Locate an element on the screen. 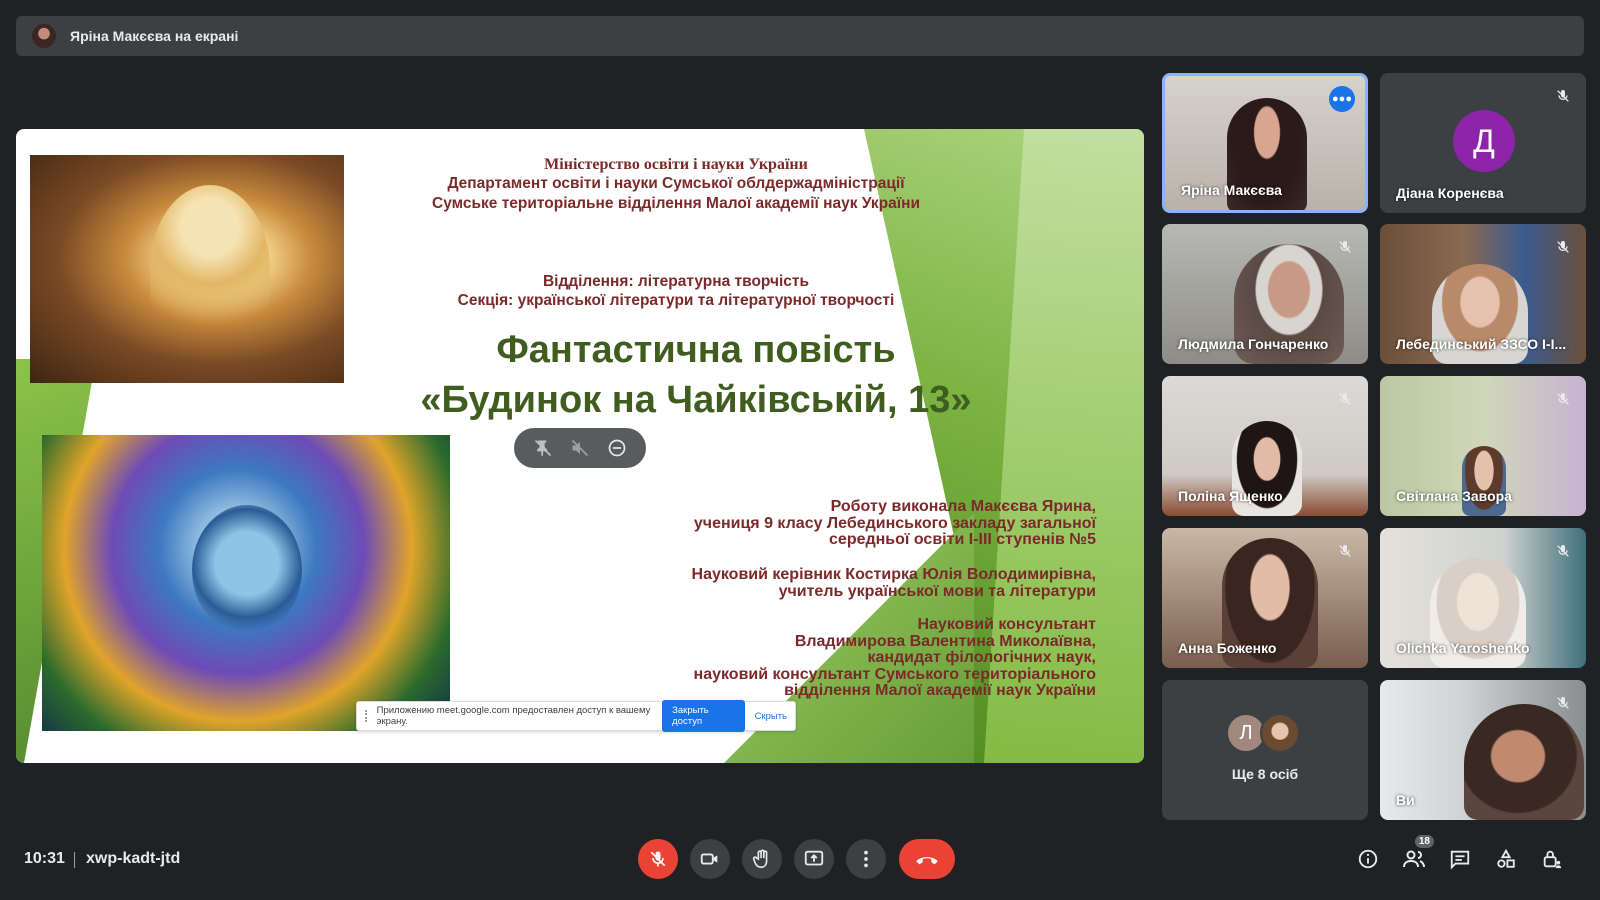 Image resolution: width=1600 pixels, height=900 pixels. chat-button is located at coordinates (1460, 859).